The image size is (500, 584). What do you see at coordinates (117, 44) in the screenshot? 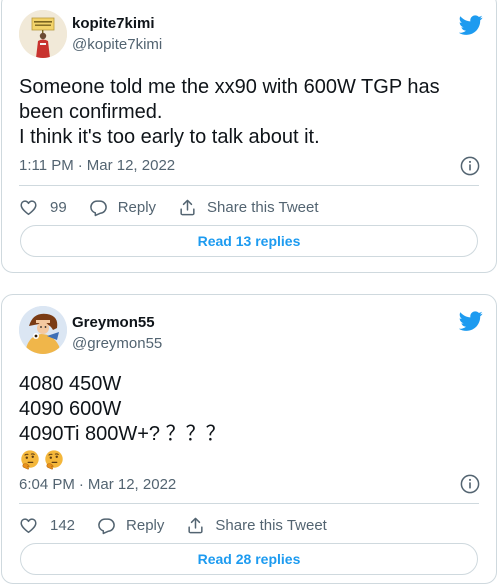
I see `user-handle: @kopite7kimi` at bounding box center [117, 44].